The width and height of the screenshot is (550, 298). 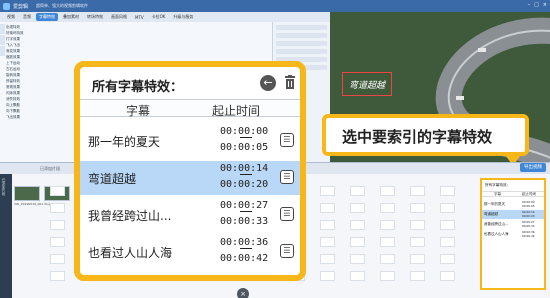 I want to click on mini-list-row: 也看过人山人海 00:00:36 00:00:42, so click(x=513, y=234).